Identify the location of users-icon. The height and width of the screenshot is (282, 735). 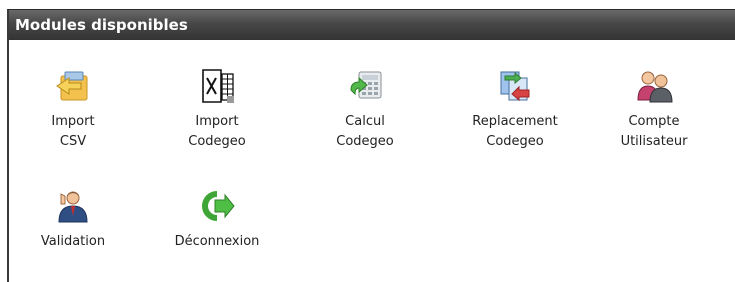
(654, 86).